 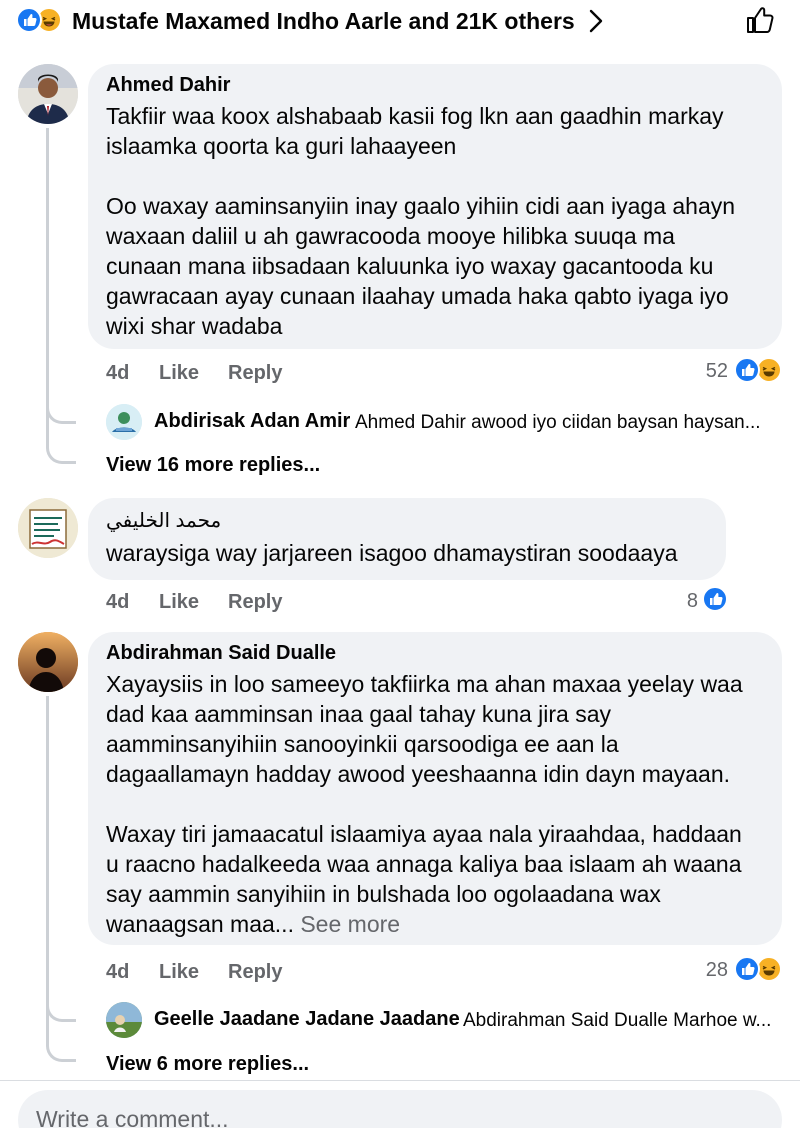 I want to click on comment-composer, so click(x=400, y=1109).